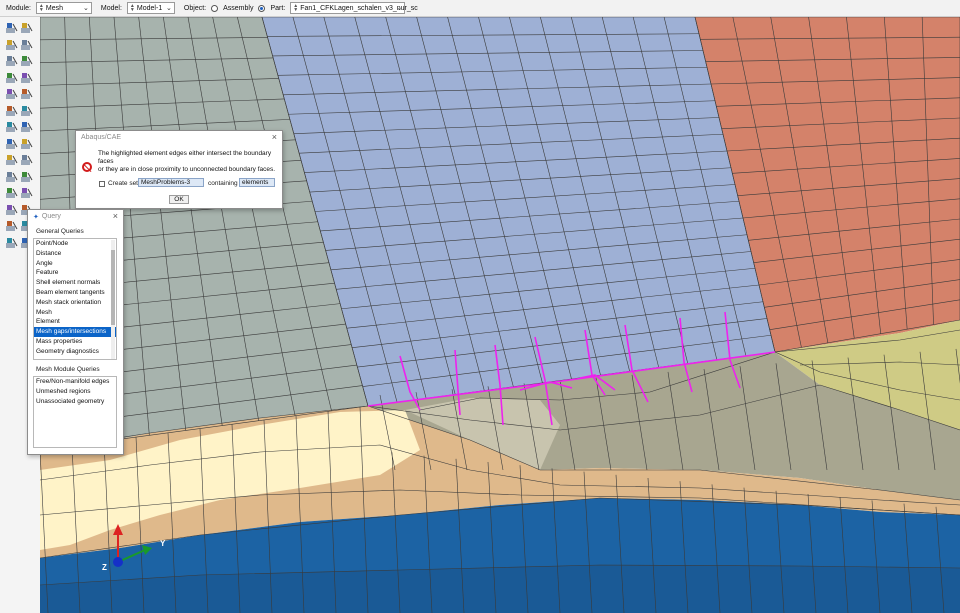  I want to click on set-name-field: MeshProblems-3, so click(171, 182).